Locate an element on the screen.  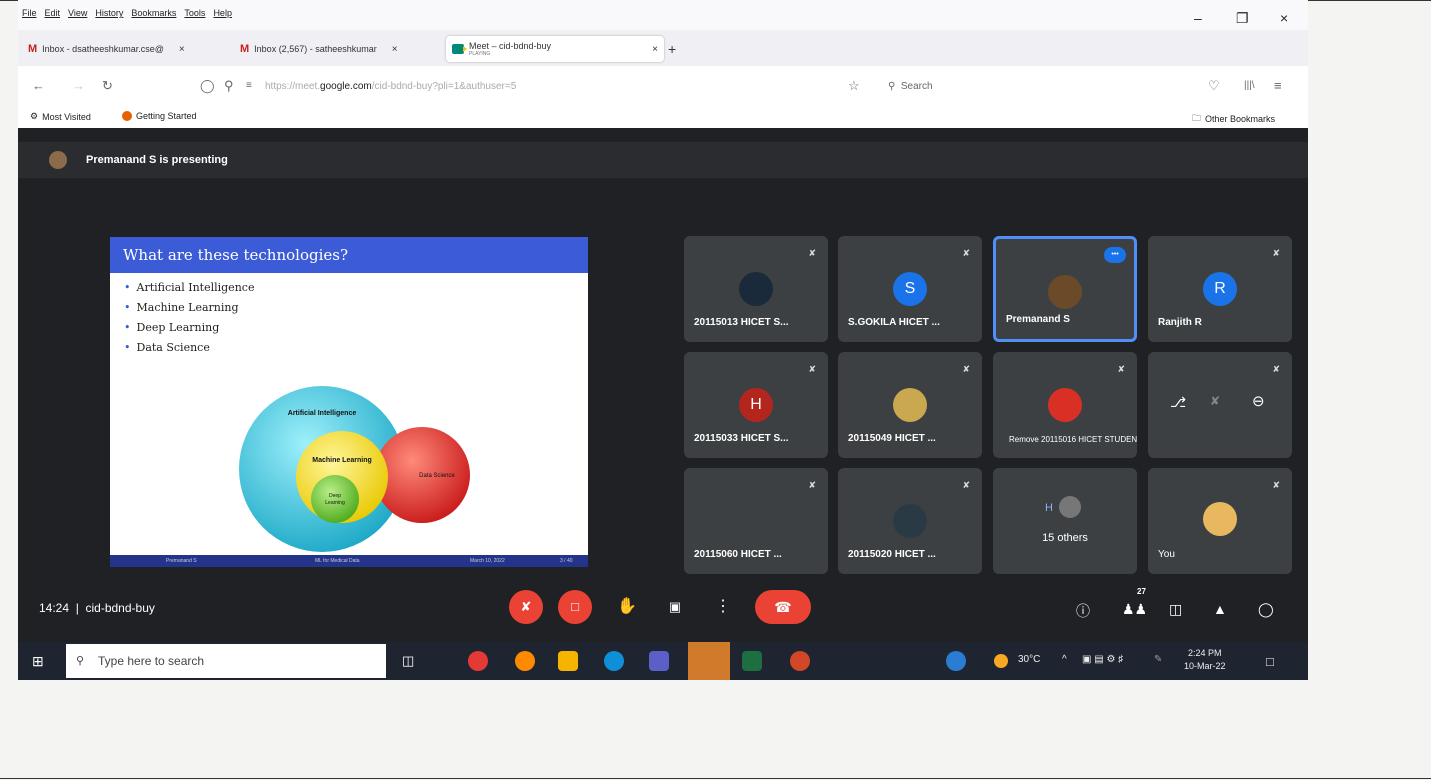
back-icon: ← is located at coordinates (38, 85).